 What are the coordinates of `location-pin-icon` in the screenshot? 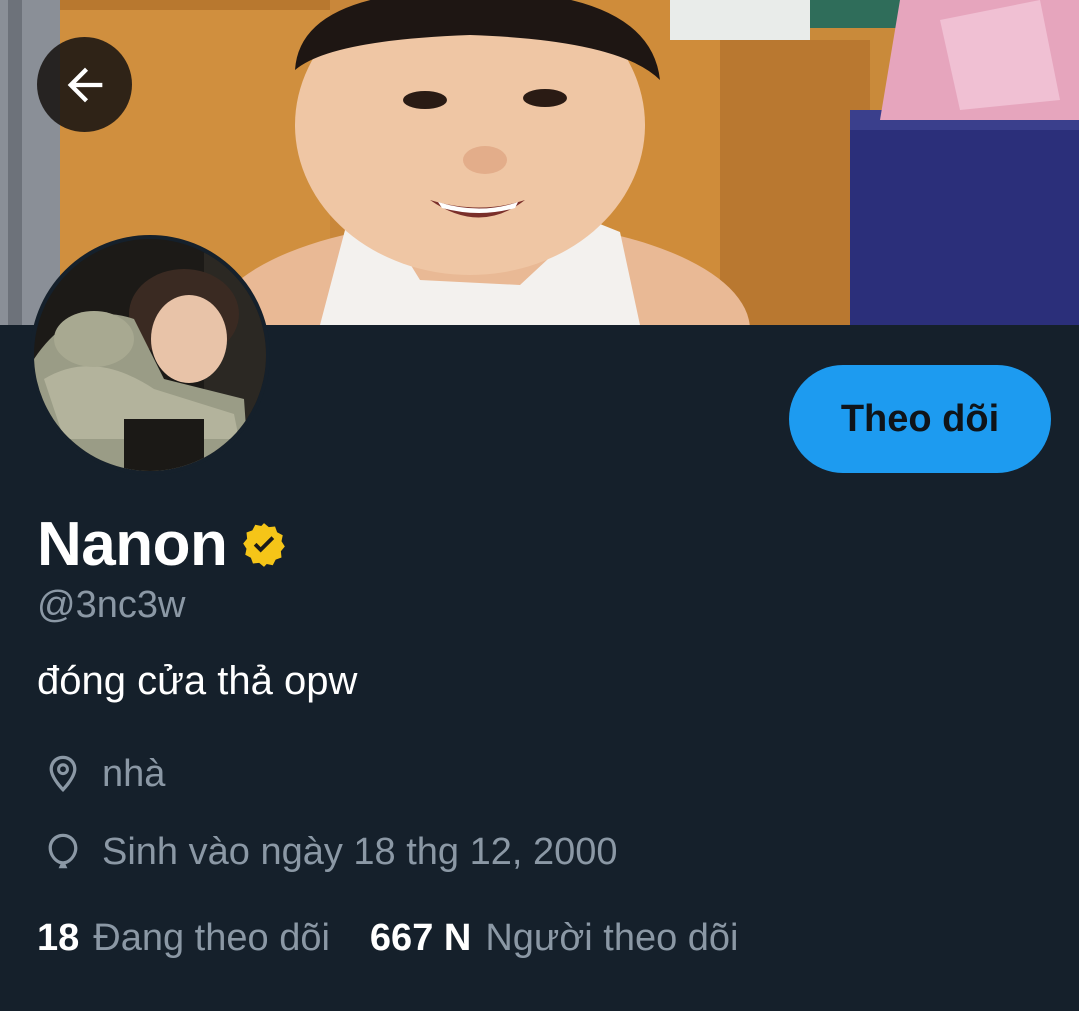 It's located at (63, 774).